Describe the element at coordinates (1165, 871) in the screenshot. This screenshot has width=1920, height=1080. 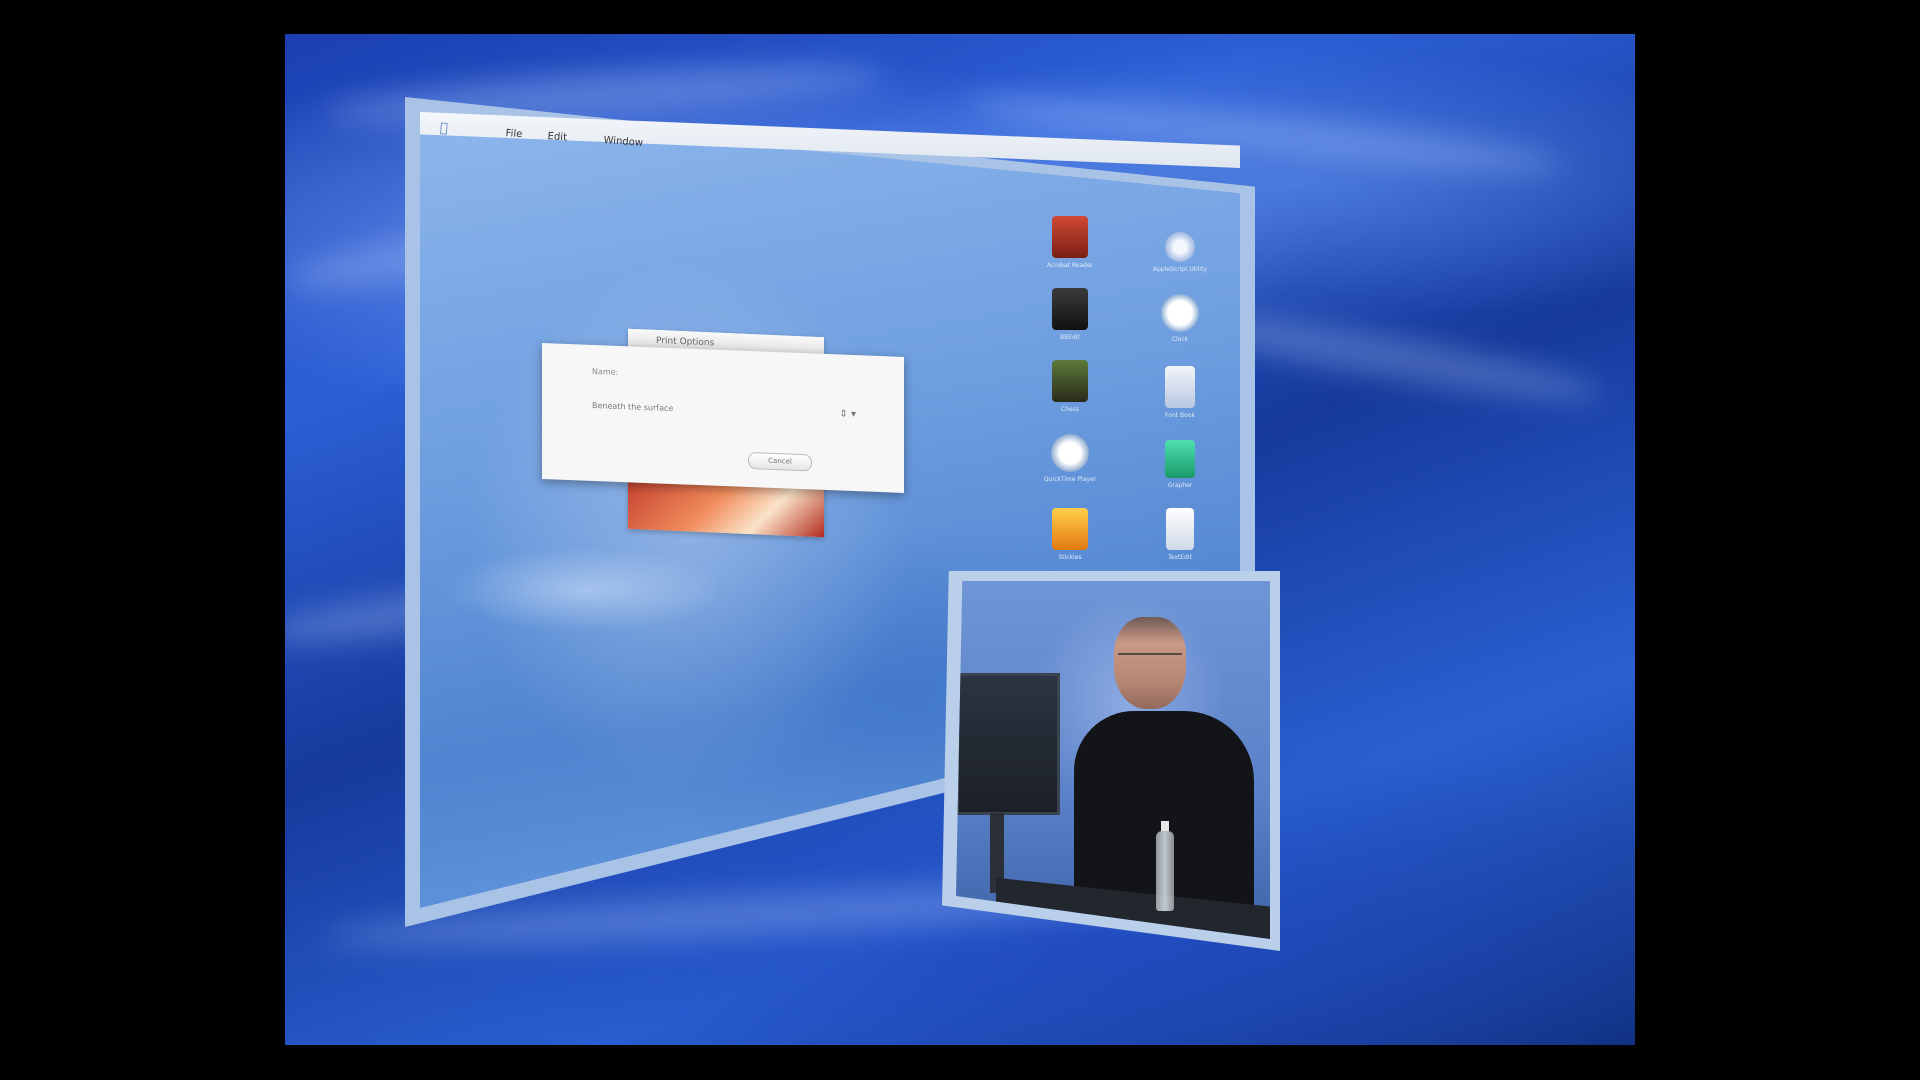
I see `water-bottle` at that location.